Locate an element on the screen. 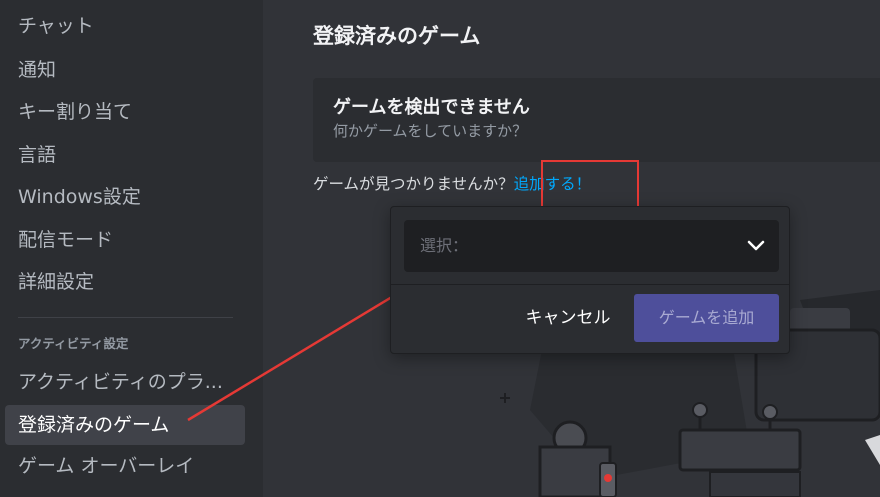 The height and width of the screenshot is (497, 880). no-game-detected-card: ゲームを検出できません 何かゲームをしていますか？ is located at coordinates (596, 120).